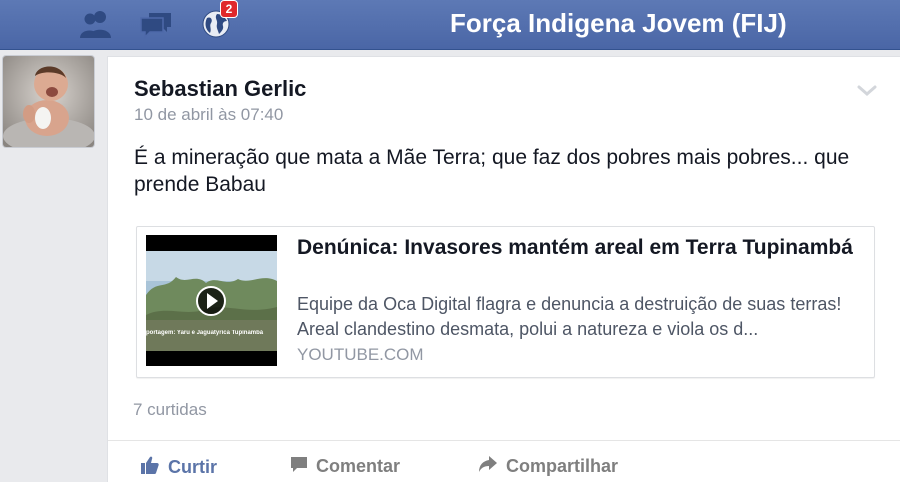  What do you see at coordinates (192, 467) in the screenshot?
I see `like-label: Curtir` at bounding box center [192, 467].